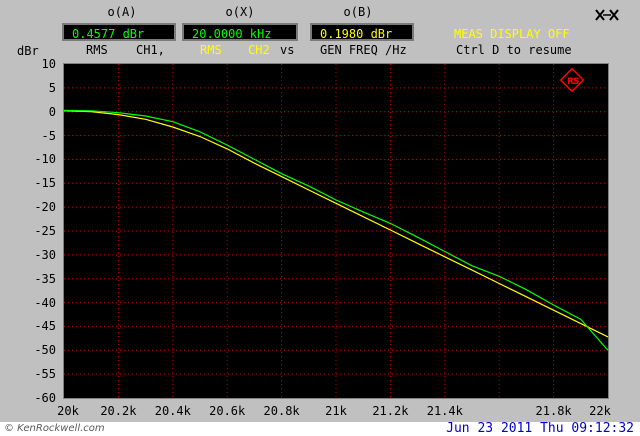  I want to click on rms-label-1: RMS, so click(97, 50).